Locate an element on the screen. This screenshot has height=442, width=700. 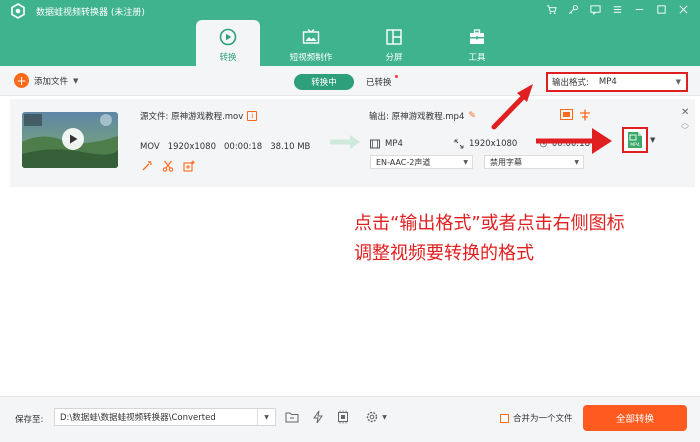
output-duration: 00:00:18 is located at coordinates (570, 144).